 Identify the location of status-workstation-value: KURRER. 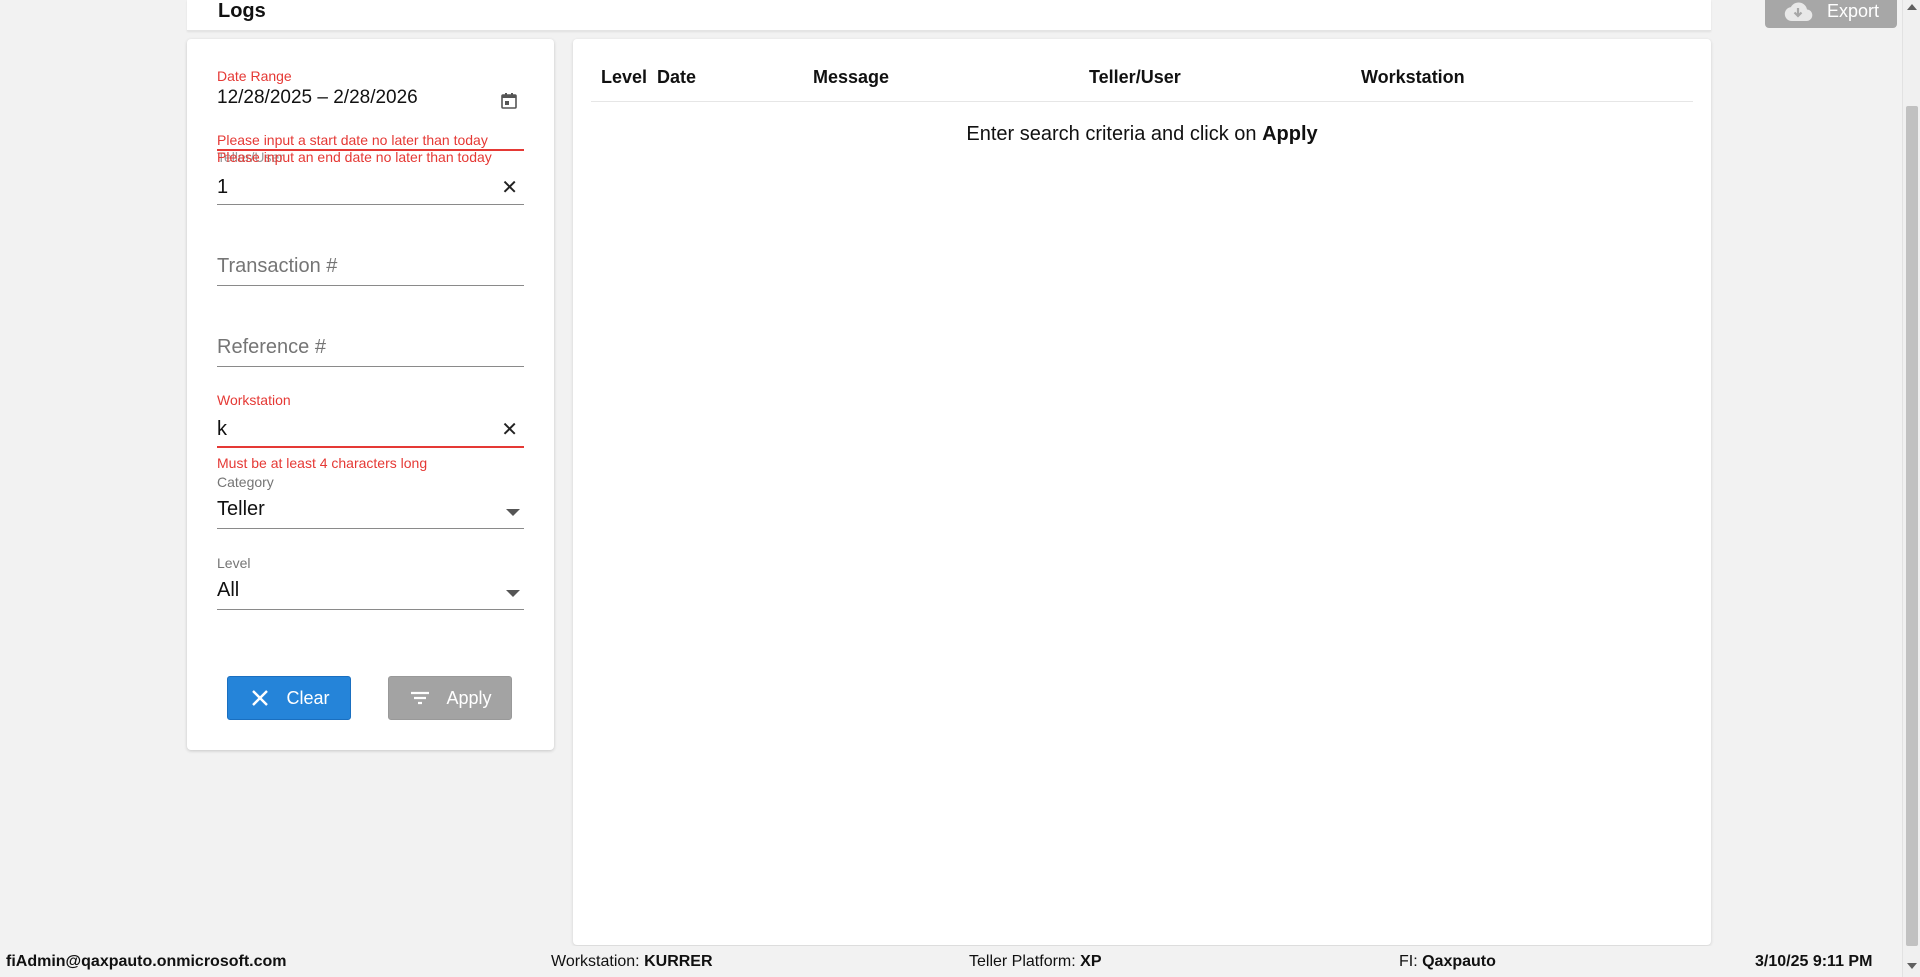
(678, 961).